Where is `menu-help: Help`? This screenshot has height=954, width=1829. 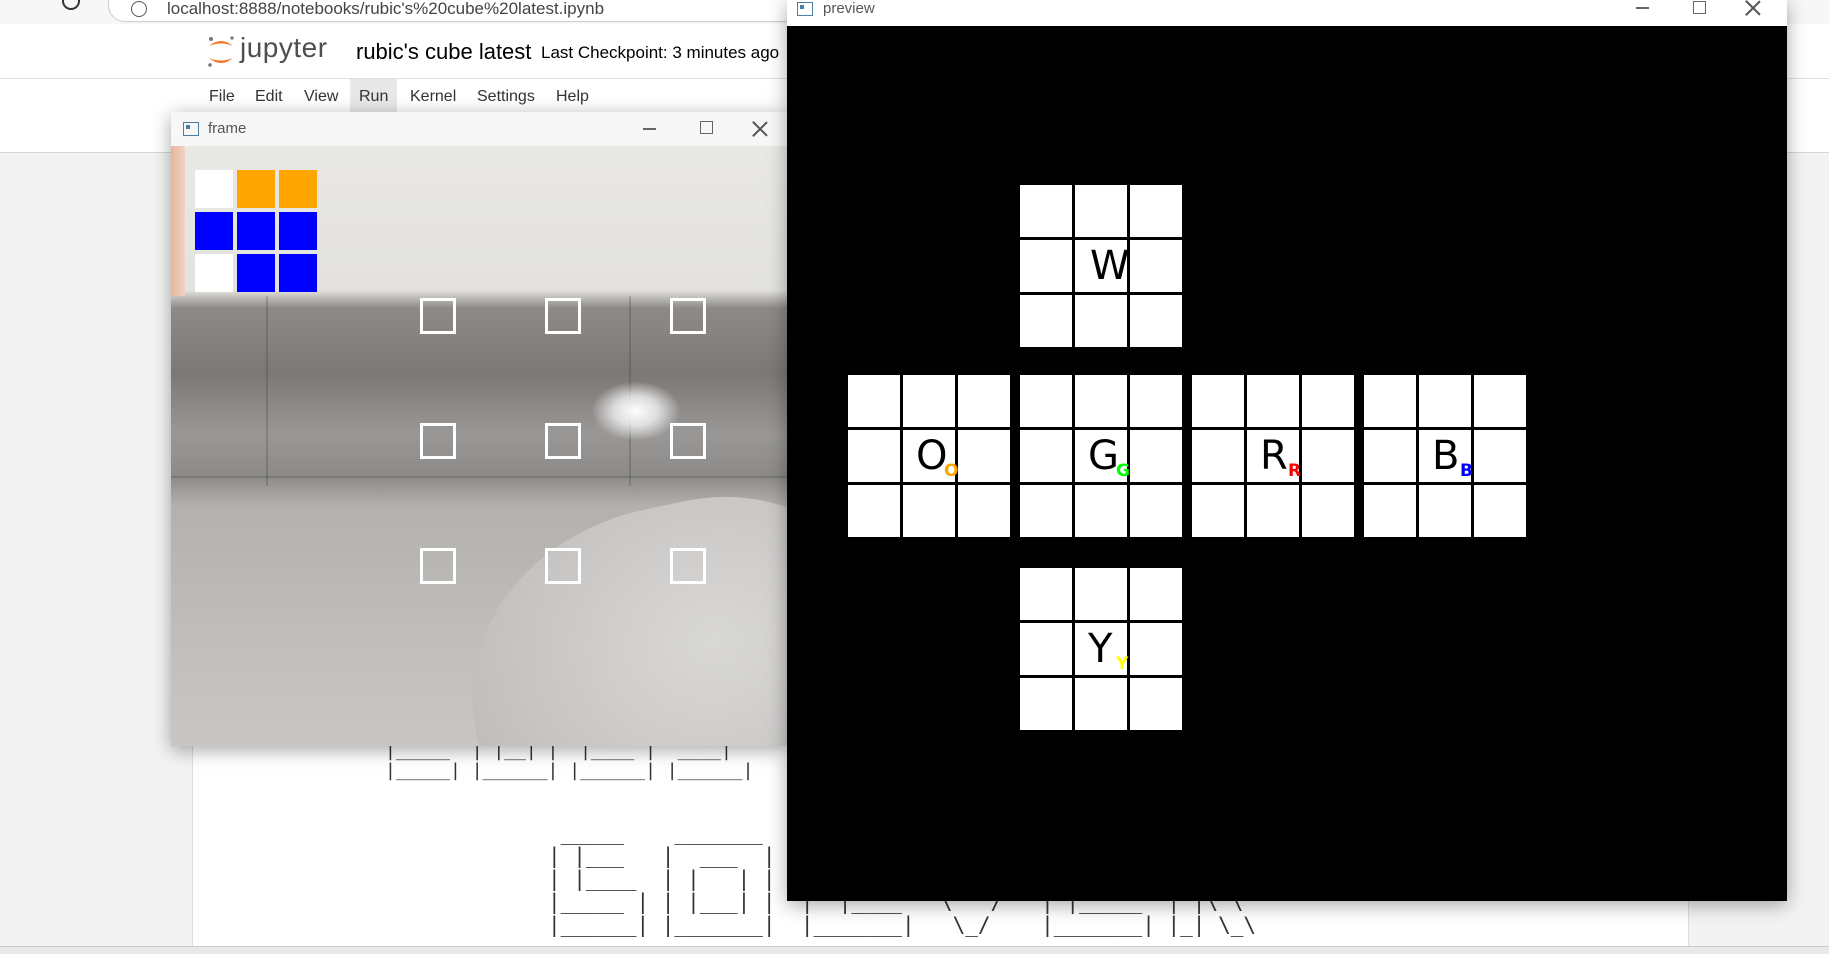
menu-help: Help is located at coordinates (572, 96).